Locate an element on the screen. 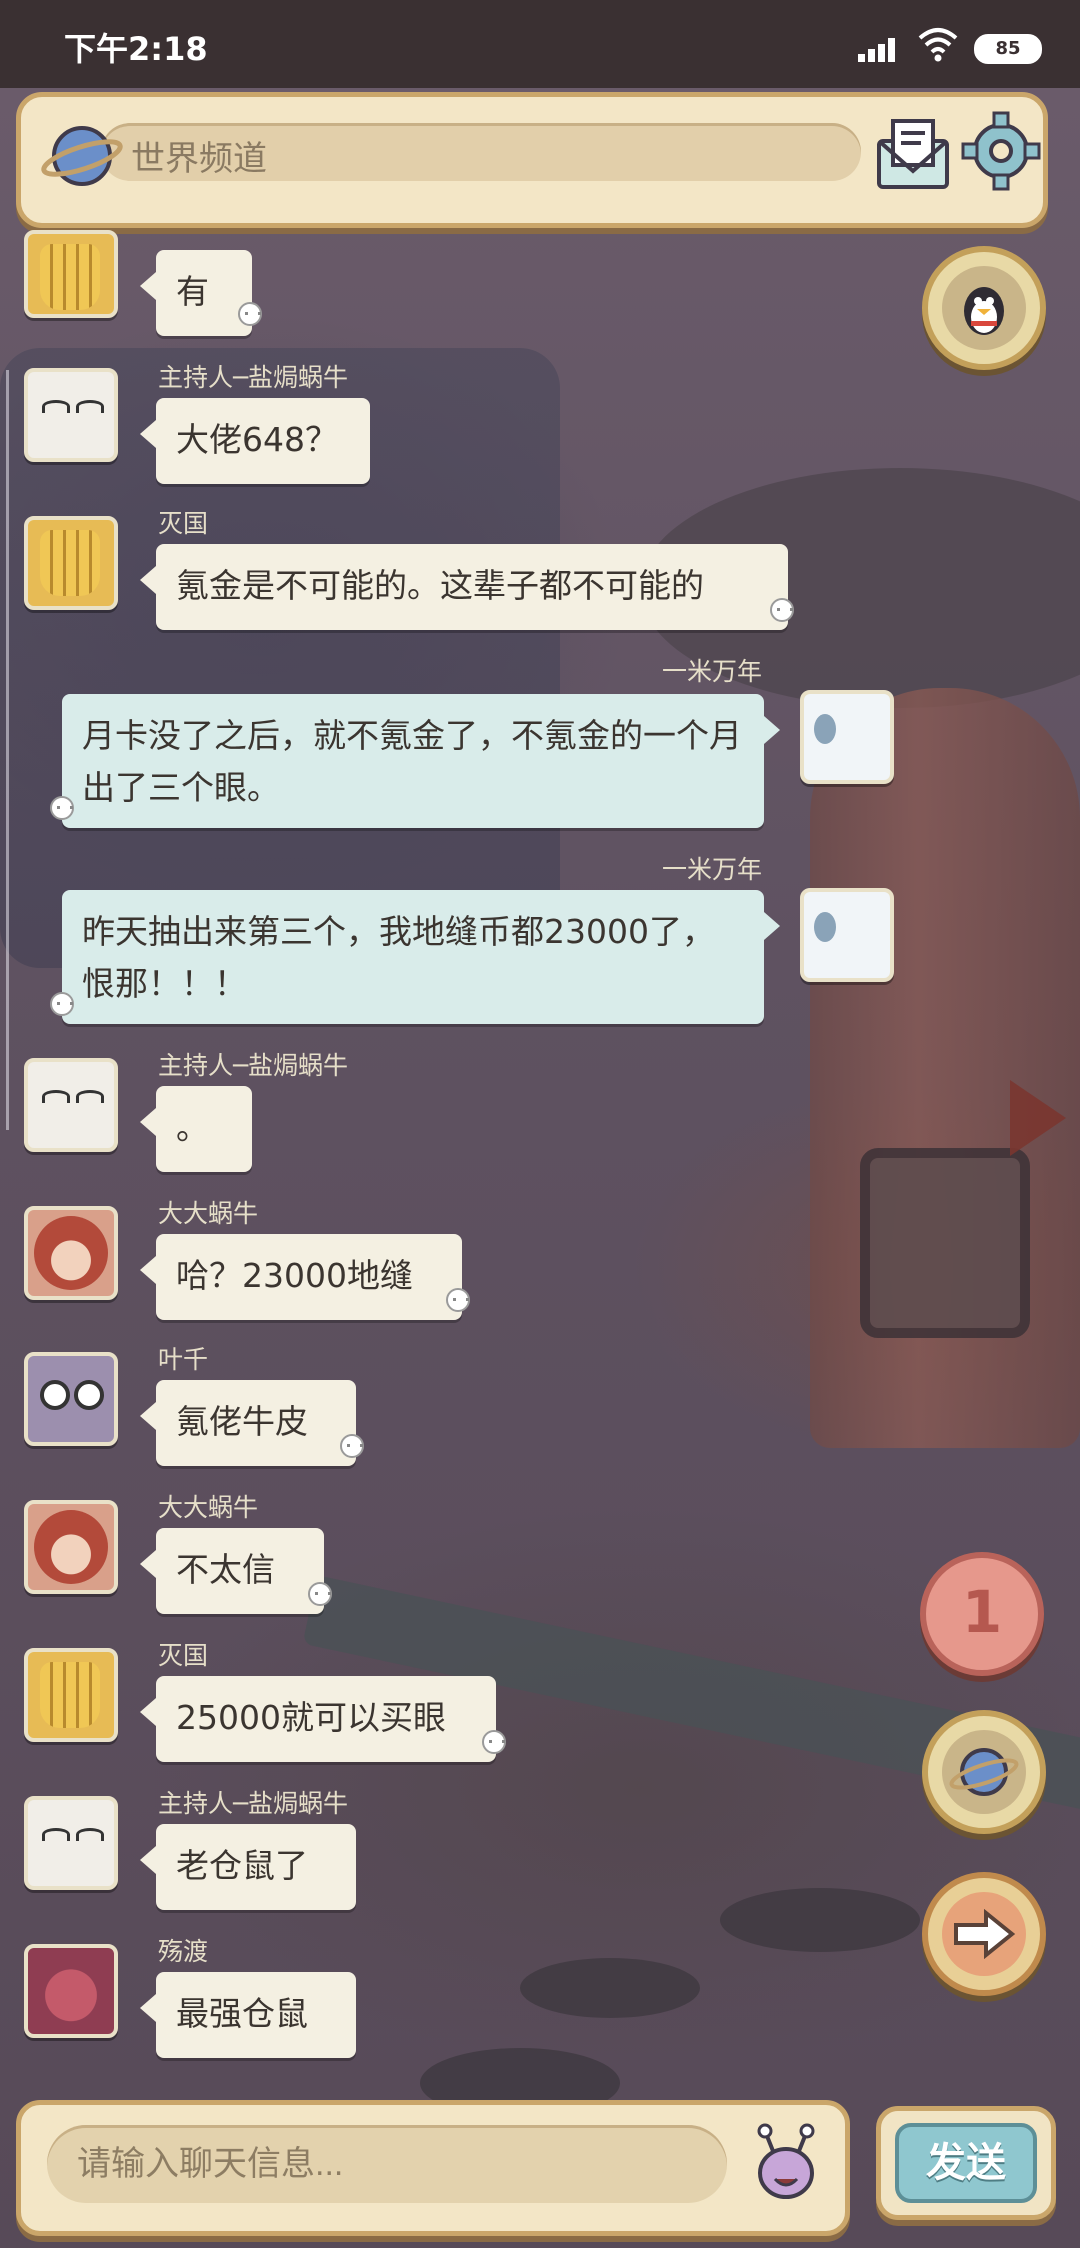 The image size is (1080, 2248). chat-bubble: 不太信 is located at coordinates (232, 1571).